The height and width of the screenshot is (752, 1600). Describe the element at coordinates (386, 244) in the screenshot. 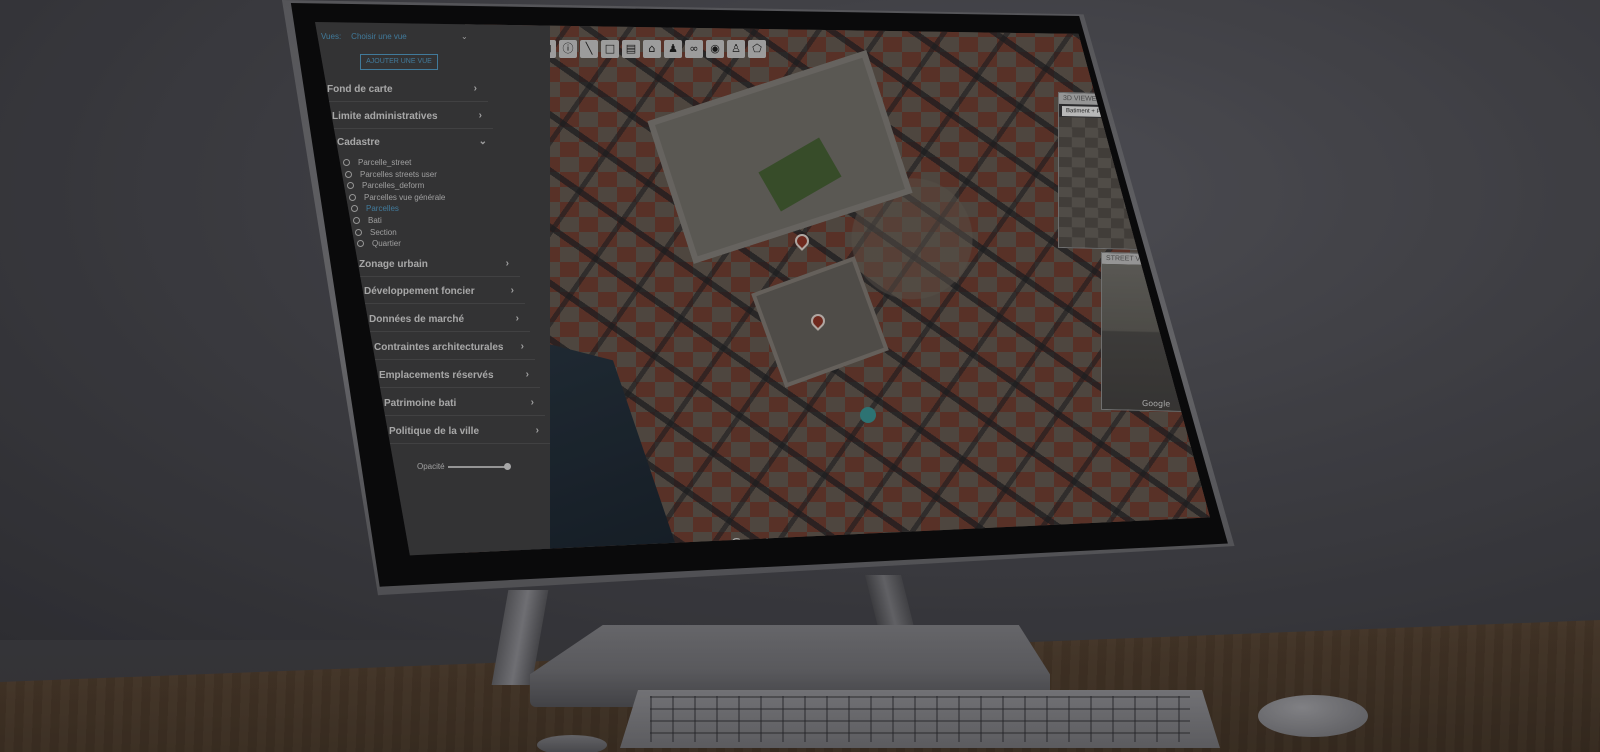

I see `layer-label: Quartier` at that location.